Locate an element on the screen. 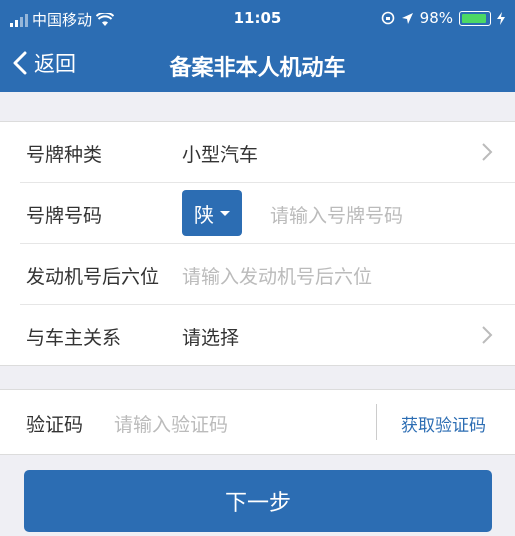  verification-row: 验证码 请输入验证码 获取验证码 is located at coordinates (257, 422).